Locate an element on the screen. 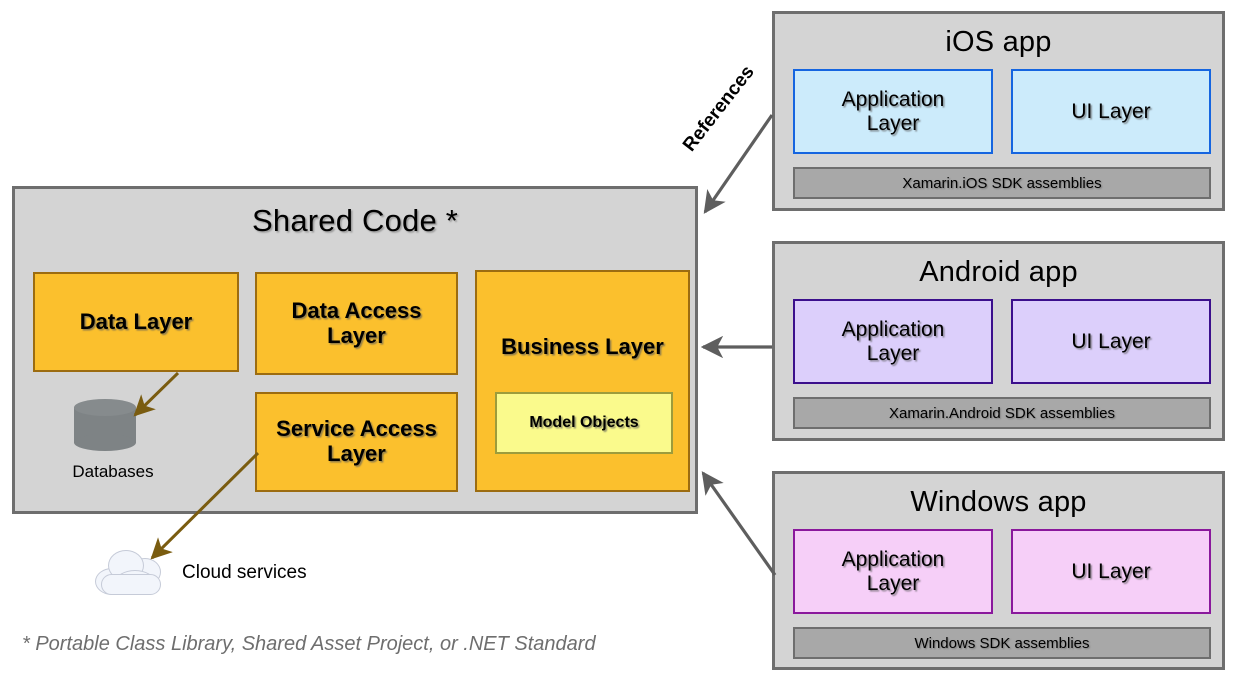  ios-ui-layer-label: UI Layer is located at coordinates (1111, 111).